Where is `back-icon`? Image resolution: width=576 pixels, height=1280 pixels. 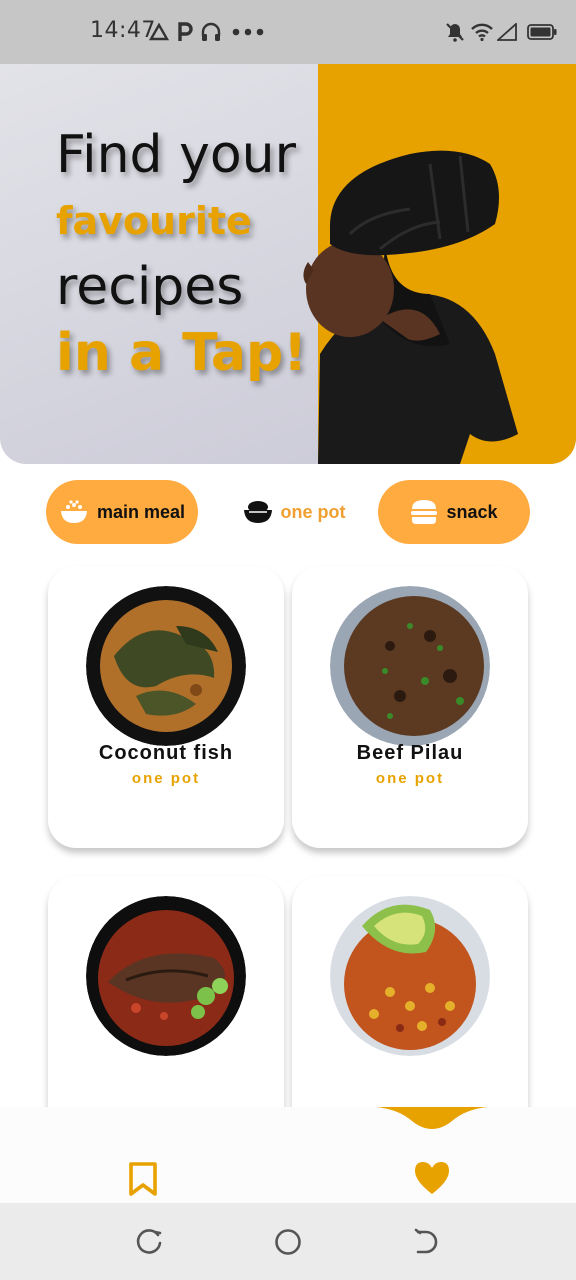 back-icon is located at coordinates (426, 1242).